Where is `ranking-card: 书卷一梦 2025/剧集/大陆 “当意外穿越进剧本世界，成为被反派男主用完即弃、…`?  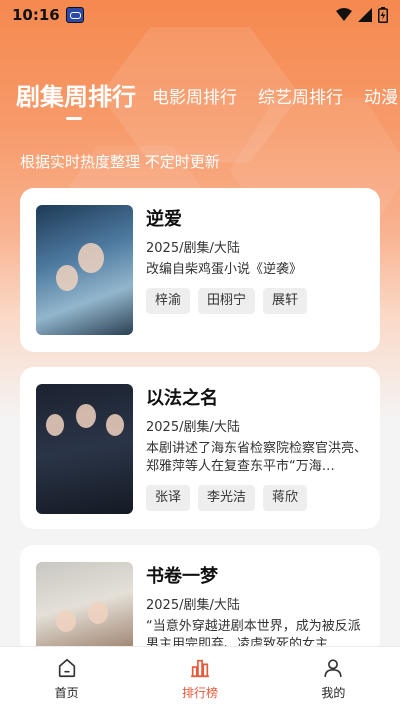
ranking-card: 书卷一梦 2025/剧集/大陆 “当意外穿越进剧本世界，成为被反派男主用完即弃、… is located at coordinates (200, 600).